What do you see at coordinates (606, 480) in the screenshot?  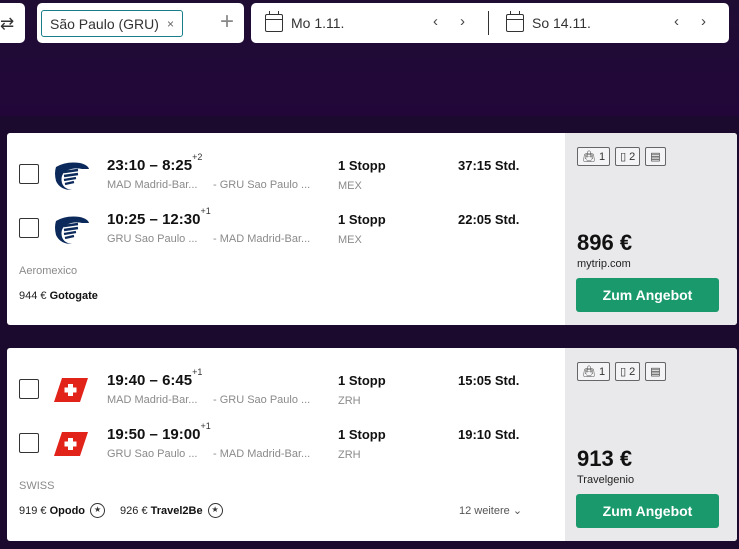 I see `provider-name: Travelgenio` at bounding box center [606, 480].